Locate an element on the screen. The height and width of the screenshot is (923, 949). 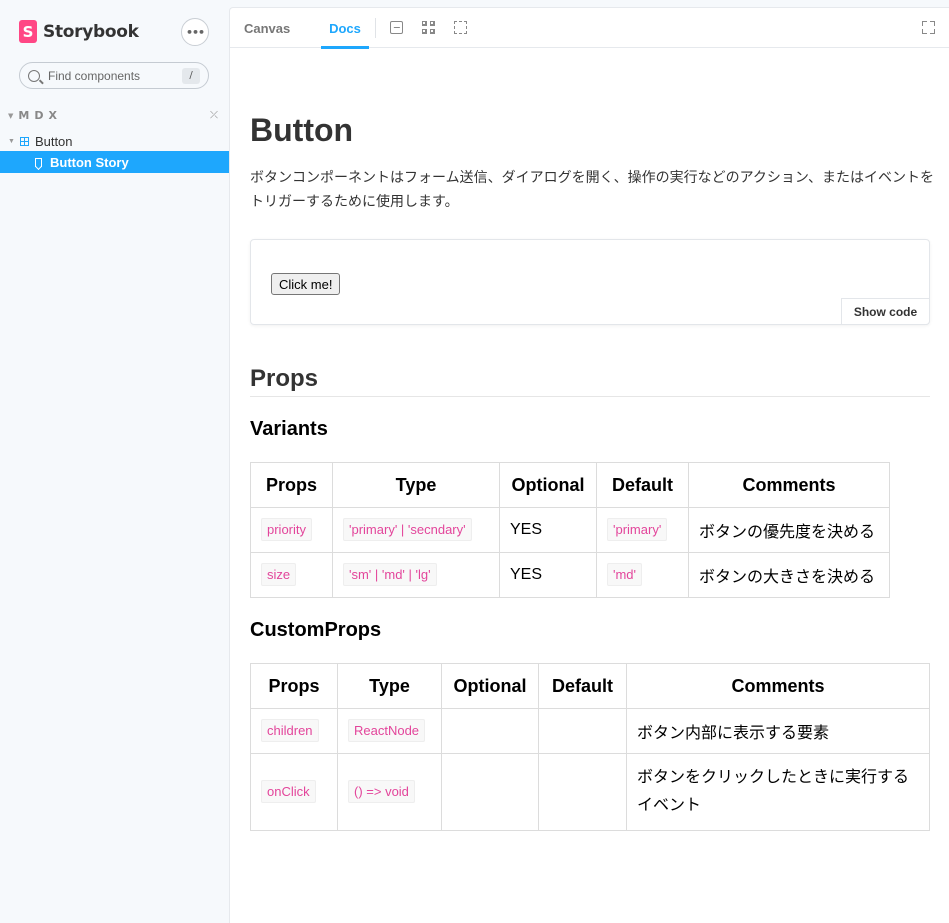
sidebar-item-button: ▼ Button is located at coordinates (114, 141).